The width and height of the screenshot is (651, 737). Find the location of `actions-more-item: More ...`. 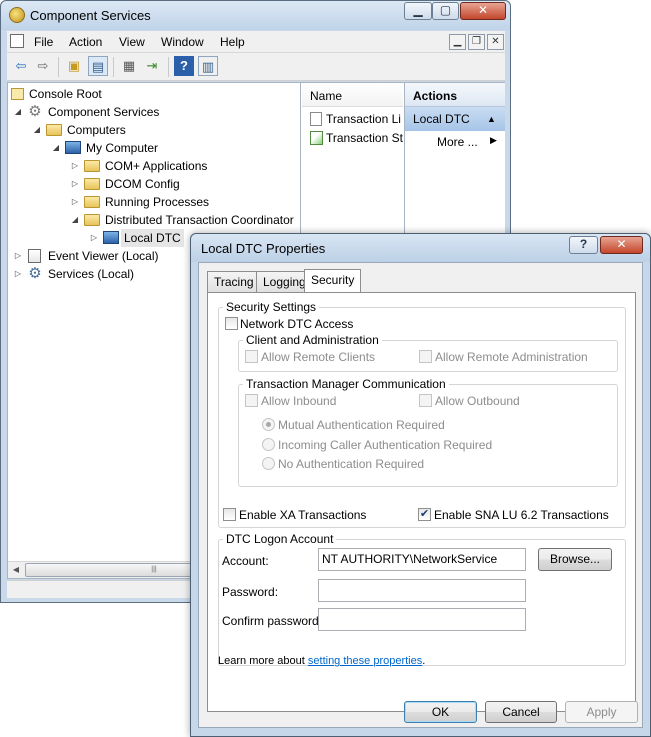

actions-more-item: More ... is located at coordinates (457, 142).